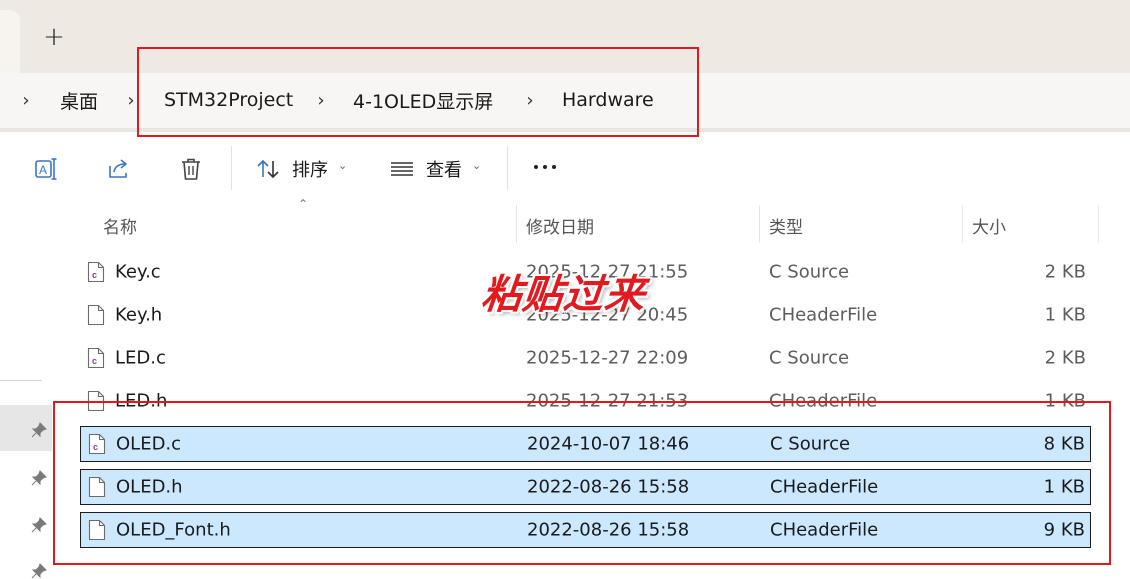  What do you see at coordinates (191, 169) in the screenshot?
I see `delete-icon` at bounding box center [191, 169].